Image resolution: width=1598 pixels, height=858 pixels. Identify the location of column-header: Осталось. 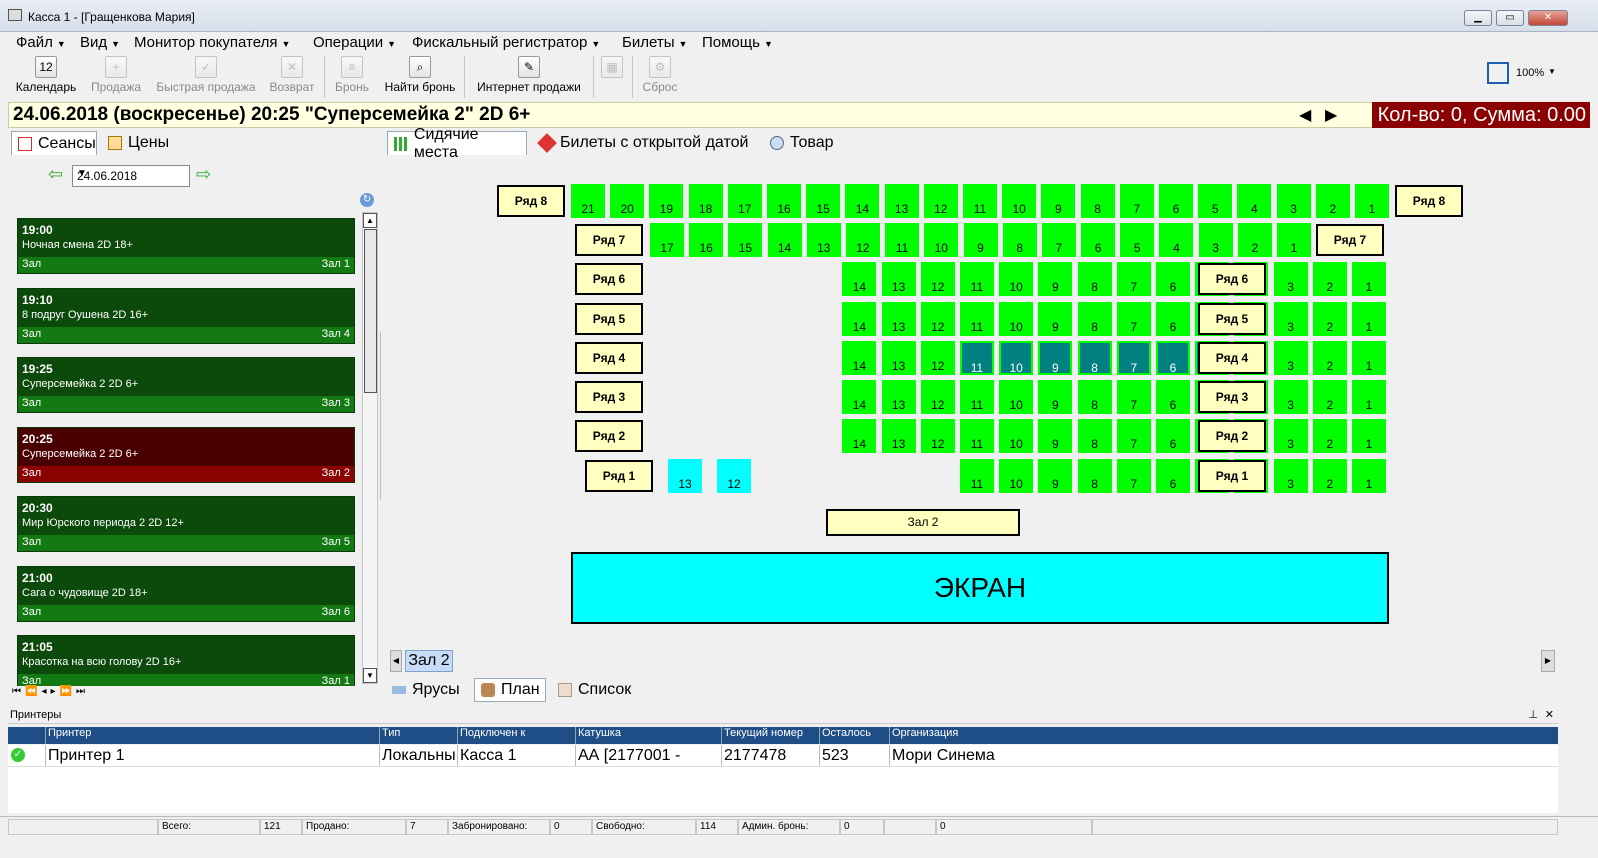
(855, 735).